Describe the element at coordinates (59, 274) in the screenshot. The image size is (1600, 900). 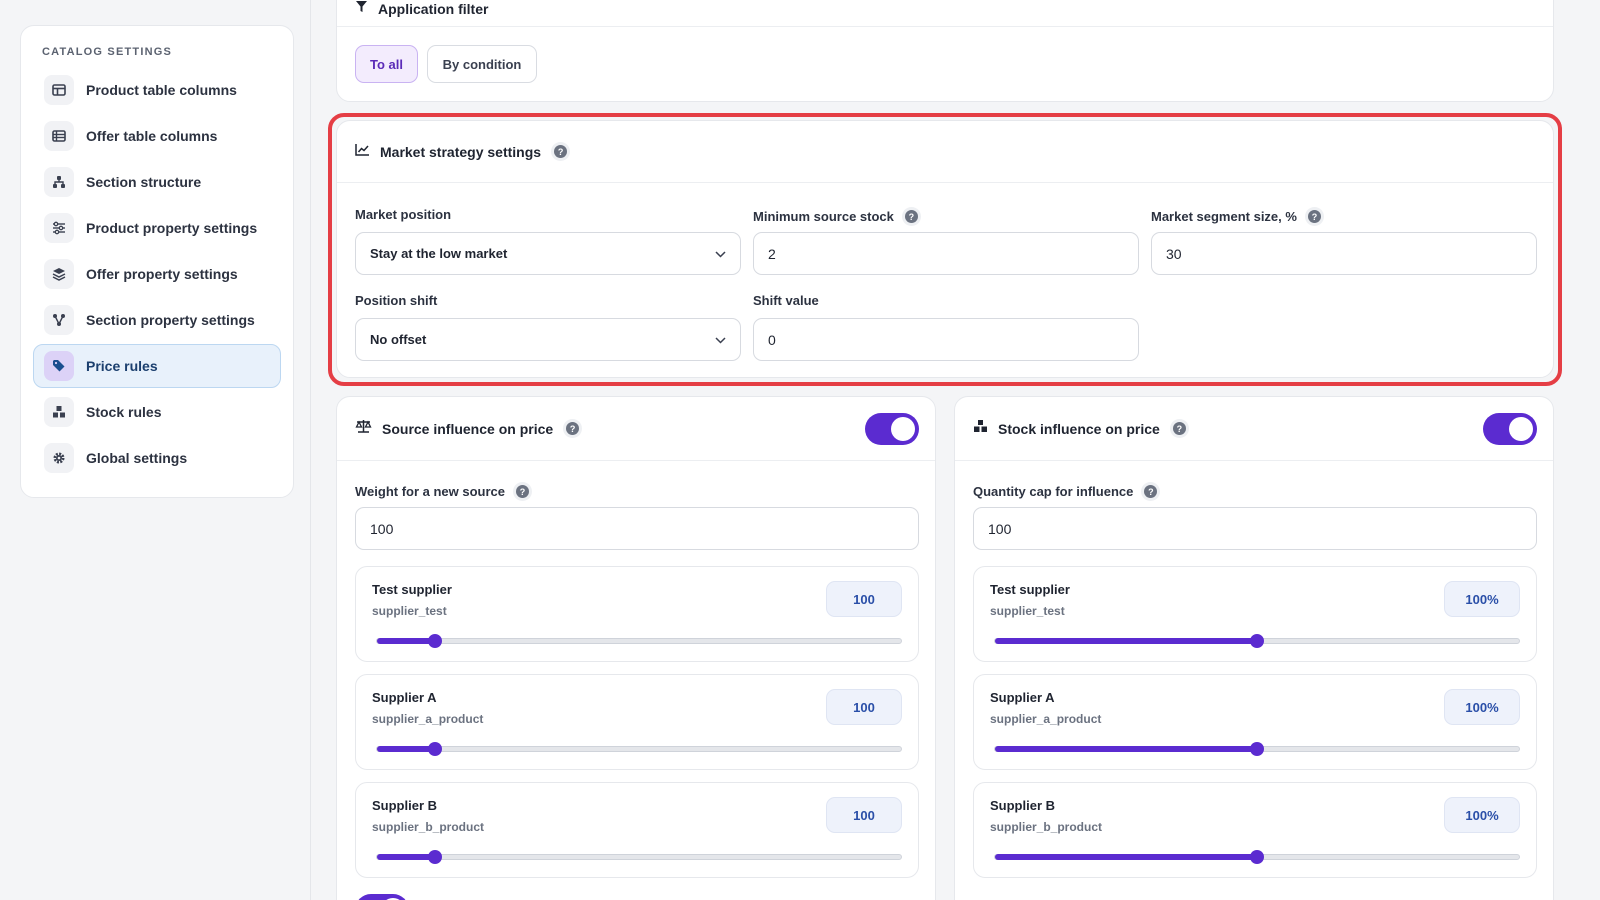
I see `layers-icon` at that location.